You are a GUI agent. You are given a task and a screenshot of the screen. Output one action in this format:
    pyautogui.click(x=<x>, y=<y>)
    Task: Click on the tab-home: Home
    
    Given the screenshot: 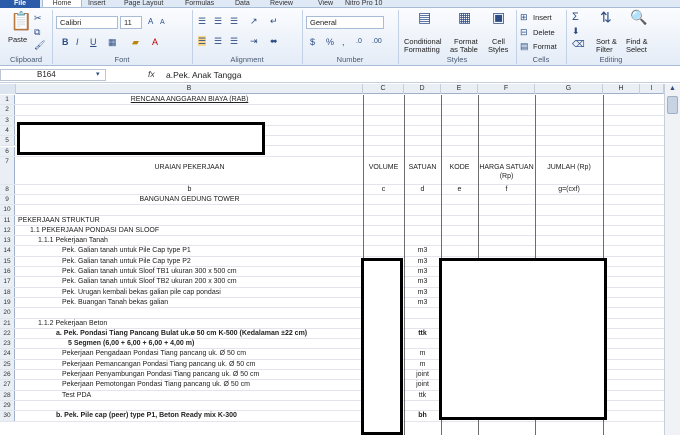 What is the action you would take?
    pyautogui.click(x=62, y=4)
    